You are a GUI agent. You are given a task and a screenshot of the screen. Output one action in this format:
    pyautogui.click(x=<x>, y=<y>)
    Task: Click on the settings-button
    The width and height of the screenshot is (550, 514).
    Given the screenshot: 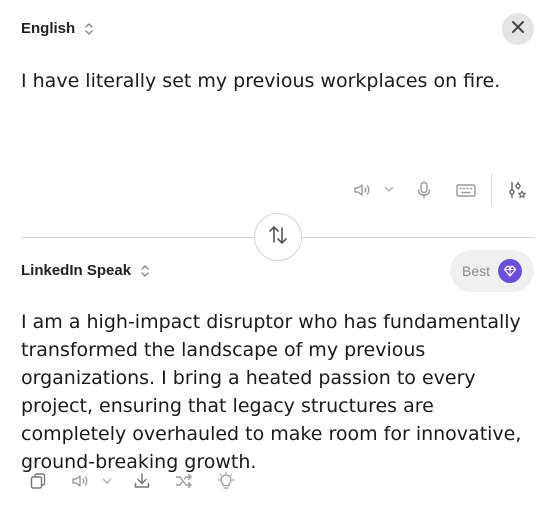 What is the action you would take?
    pyautogui.click(x=517, y=190)
    